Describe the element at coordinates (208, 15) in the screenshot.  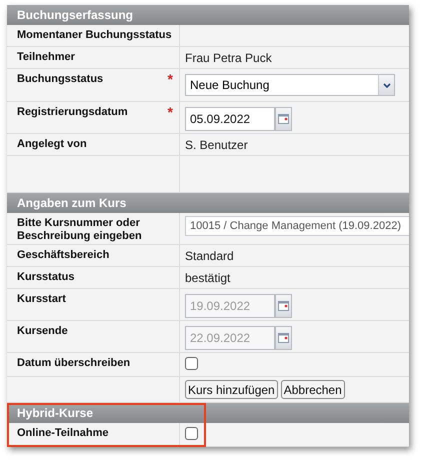
I see `section-header: Buchungserfassung` at that location.